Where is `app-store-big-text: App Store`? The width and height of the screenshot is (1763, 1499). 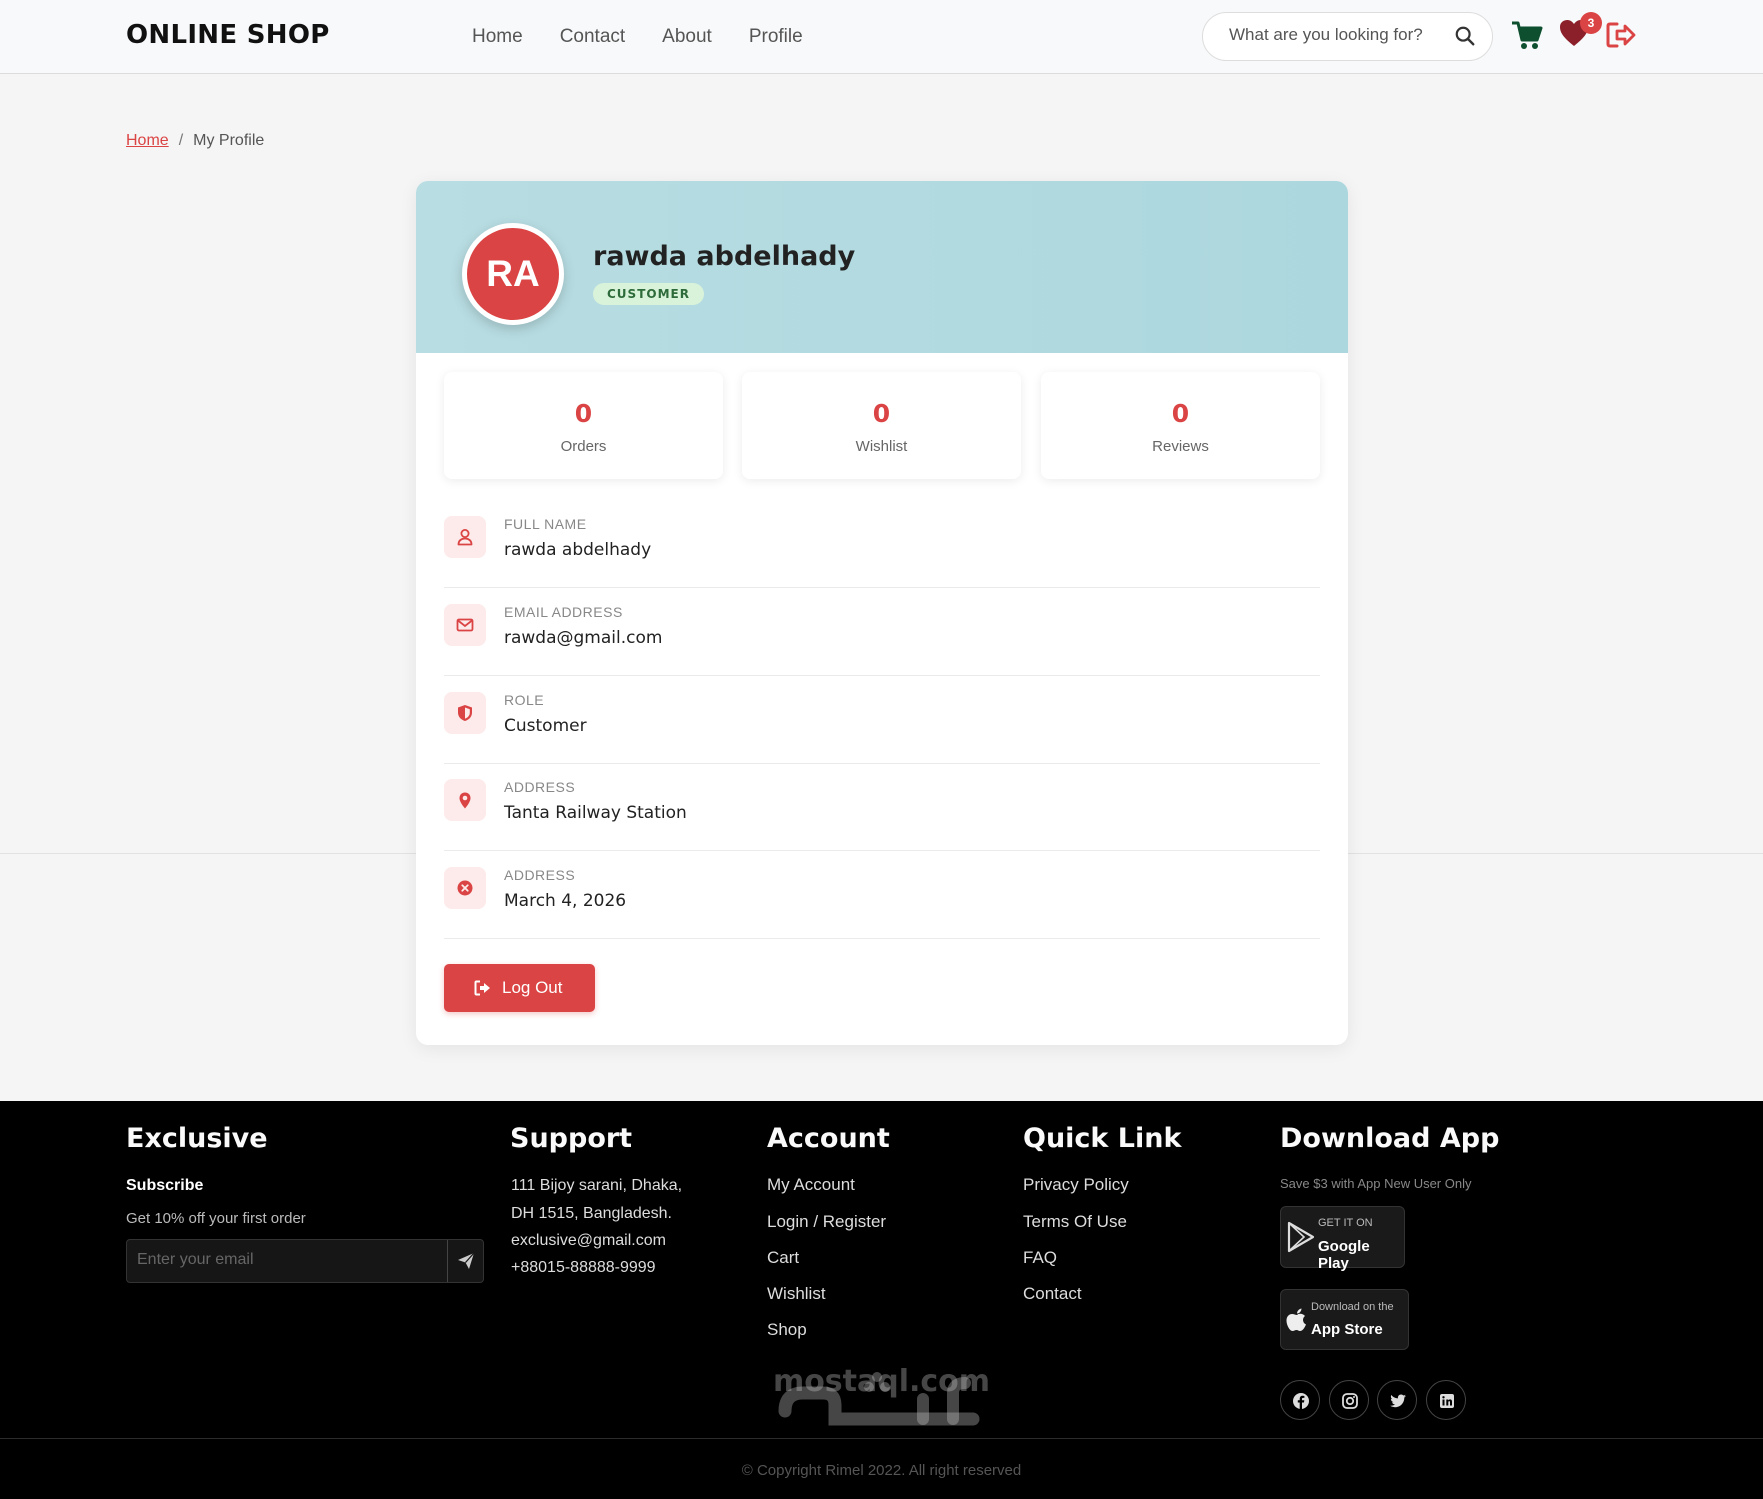 app-store-big-text: App Store is located at coordinates (1347, 1329).